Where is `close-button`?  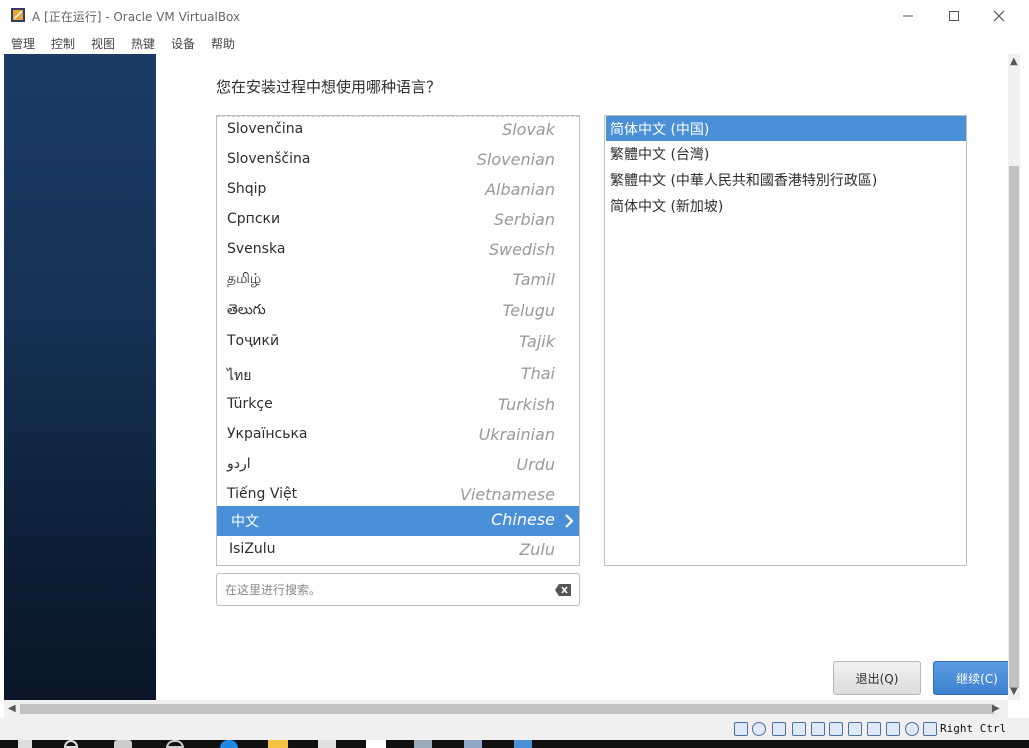 close-button is located at coordinates (999, 16).